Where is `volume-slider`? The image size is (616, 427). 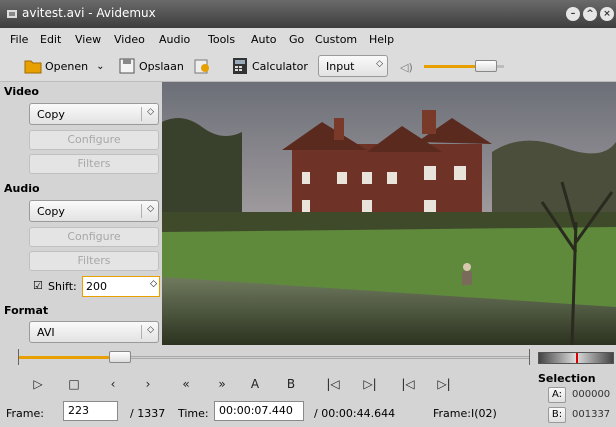
volume-slider is located at coordinates (464, 66).